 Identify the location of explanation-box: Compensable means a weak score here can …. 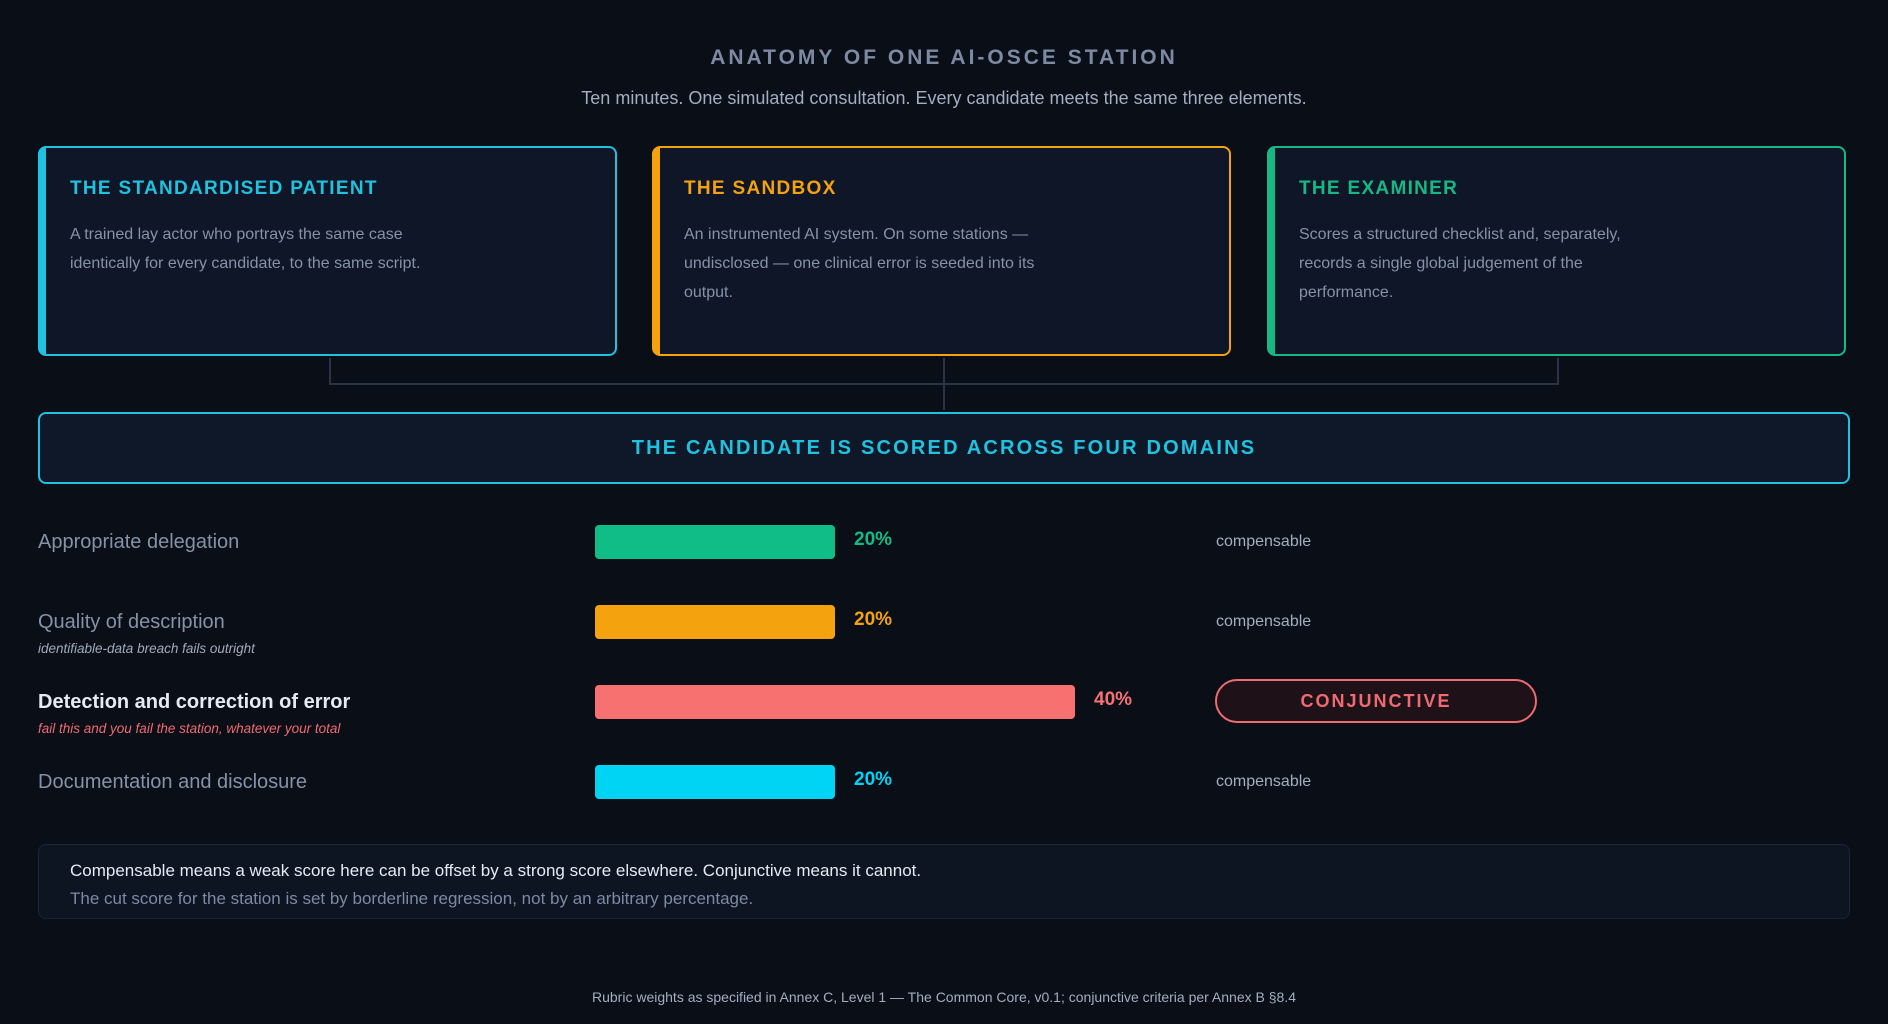
(944, 881).